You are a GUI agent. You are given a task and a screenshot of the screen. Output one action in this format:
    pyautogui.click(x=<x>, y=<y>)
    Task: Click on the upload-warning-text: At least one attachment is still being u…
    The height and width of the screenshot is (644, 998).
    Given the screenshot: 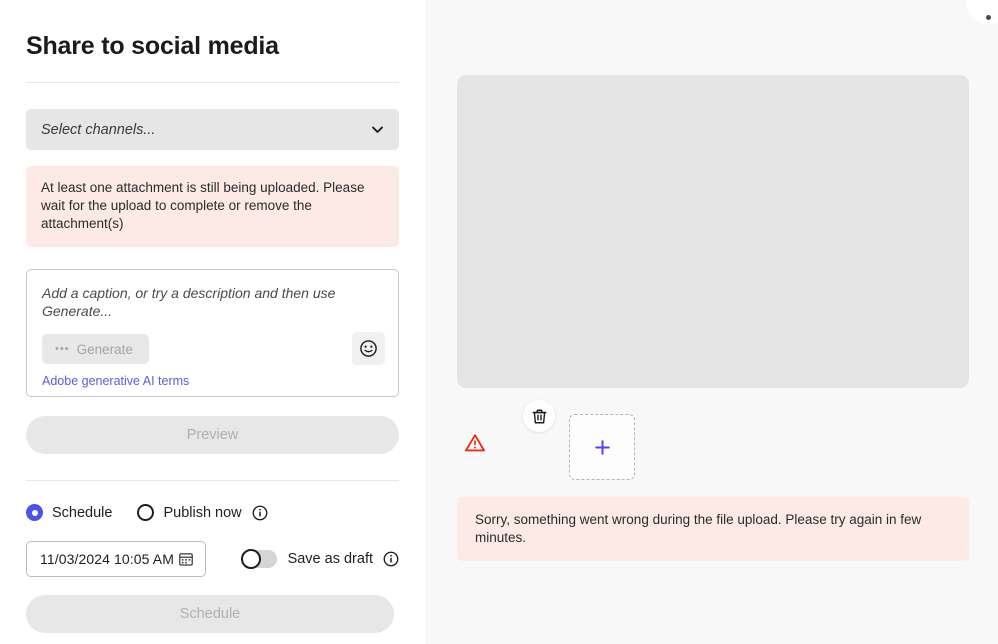 What is the action you would take?
    pyautogui.click(x=203, y=205)
    